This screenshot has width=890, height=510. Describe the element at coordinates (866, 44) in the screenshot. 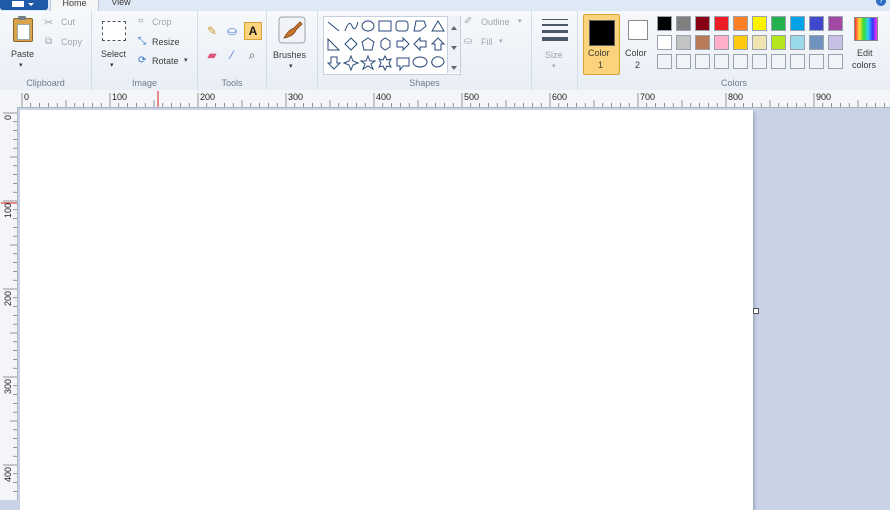

I see `edit-colors-button: Edit colors` at that location.